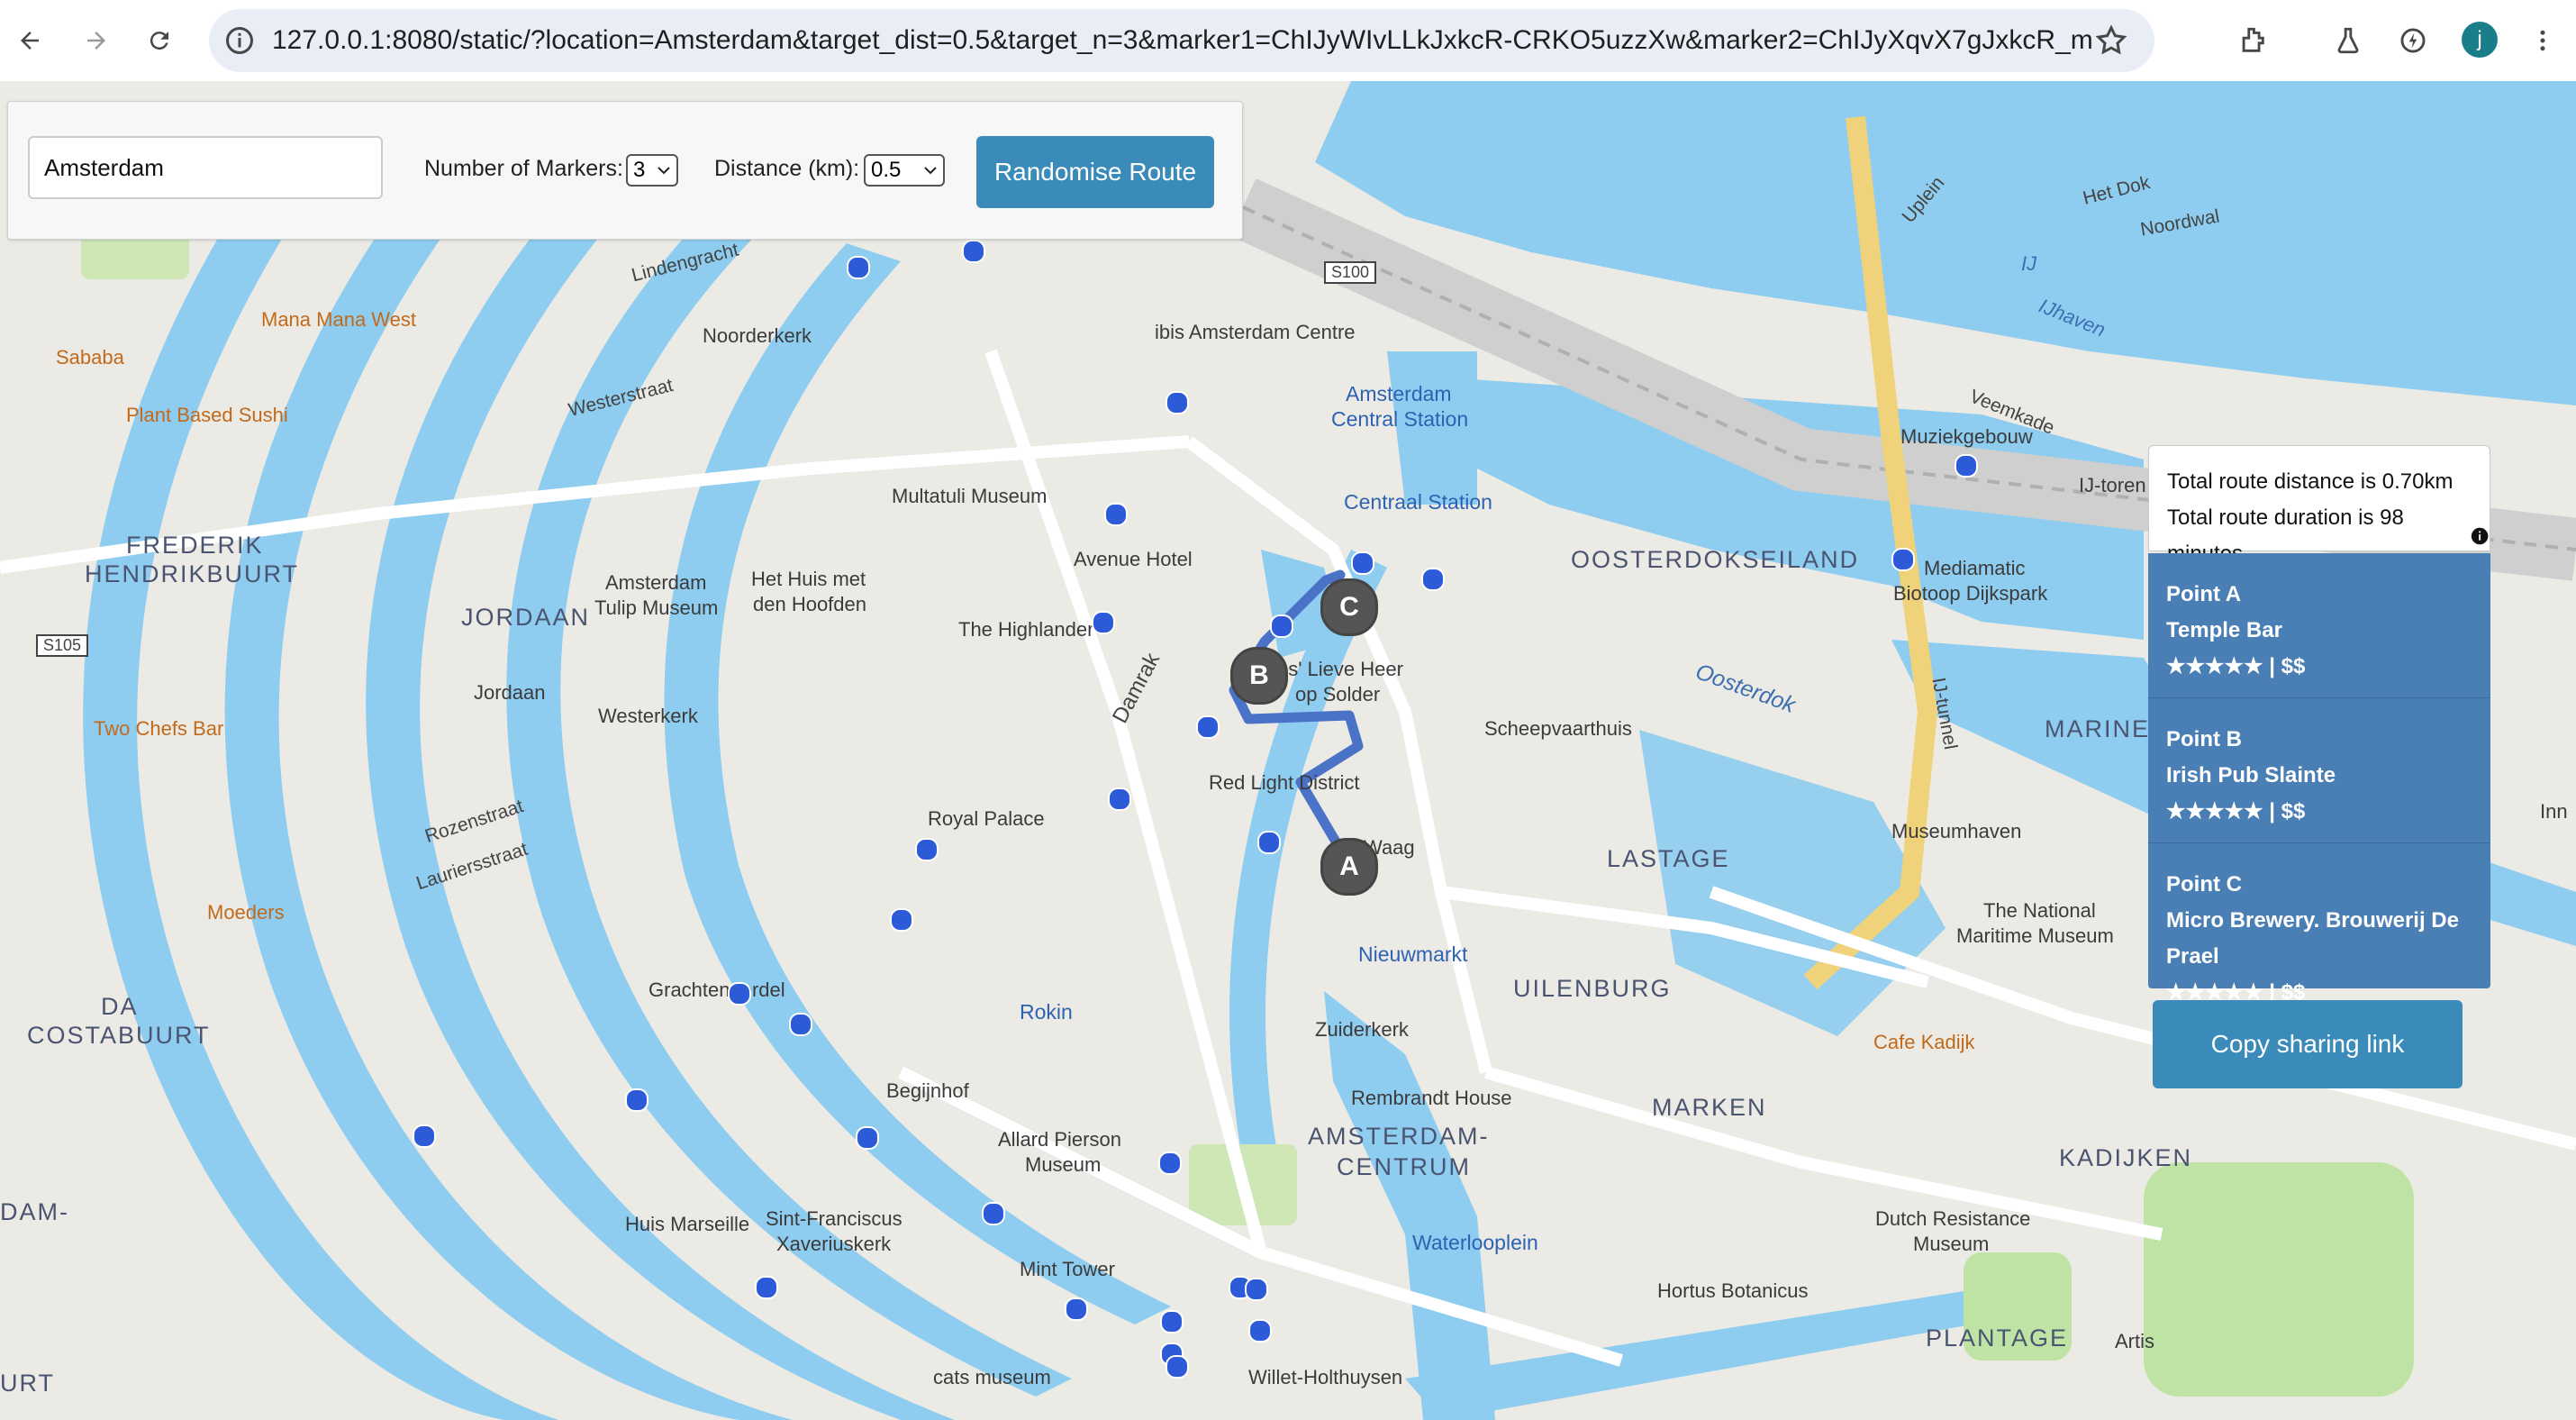 The image size is (2576, 1420). Describe the element at coordinates (1558, 728) in the screenshot. I see `map-label-scheepvaarthuis: Scheepvaarthuis` at that location.